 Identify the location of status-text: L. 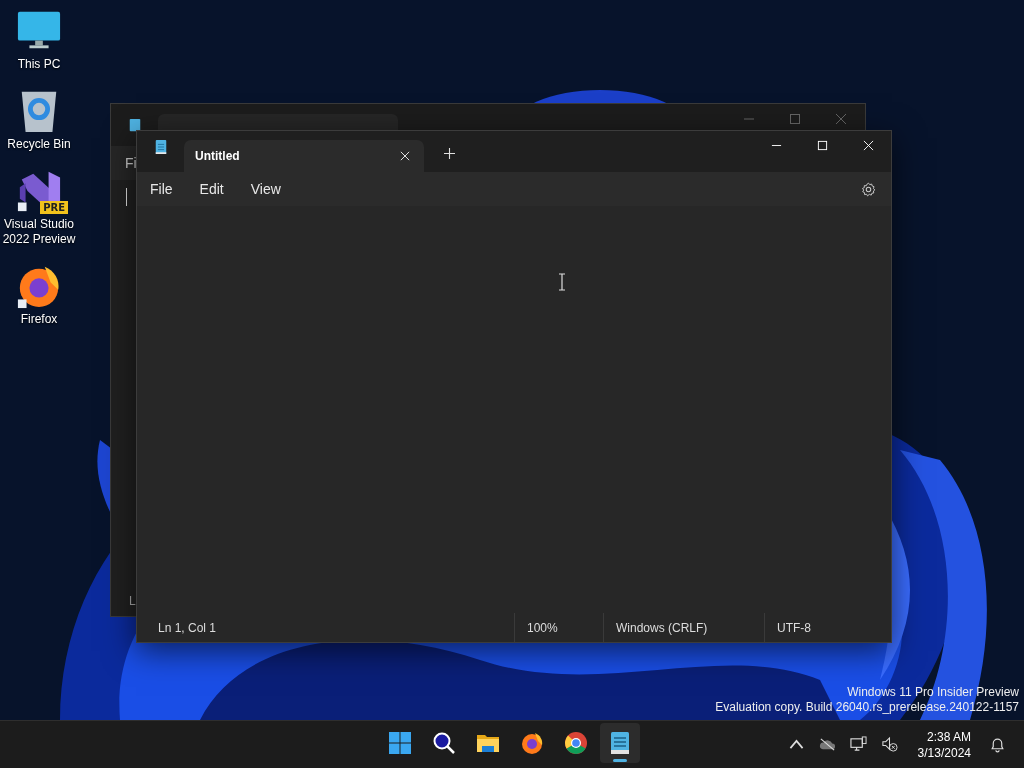
(132, 601).